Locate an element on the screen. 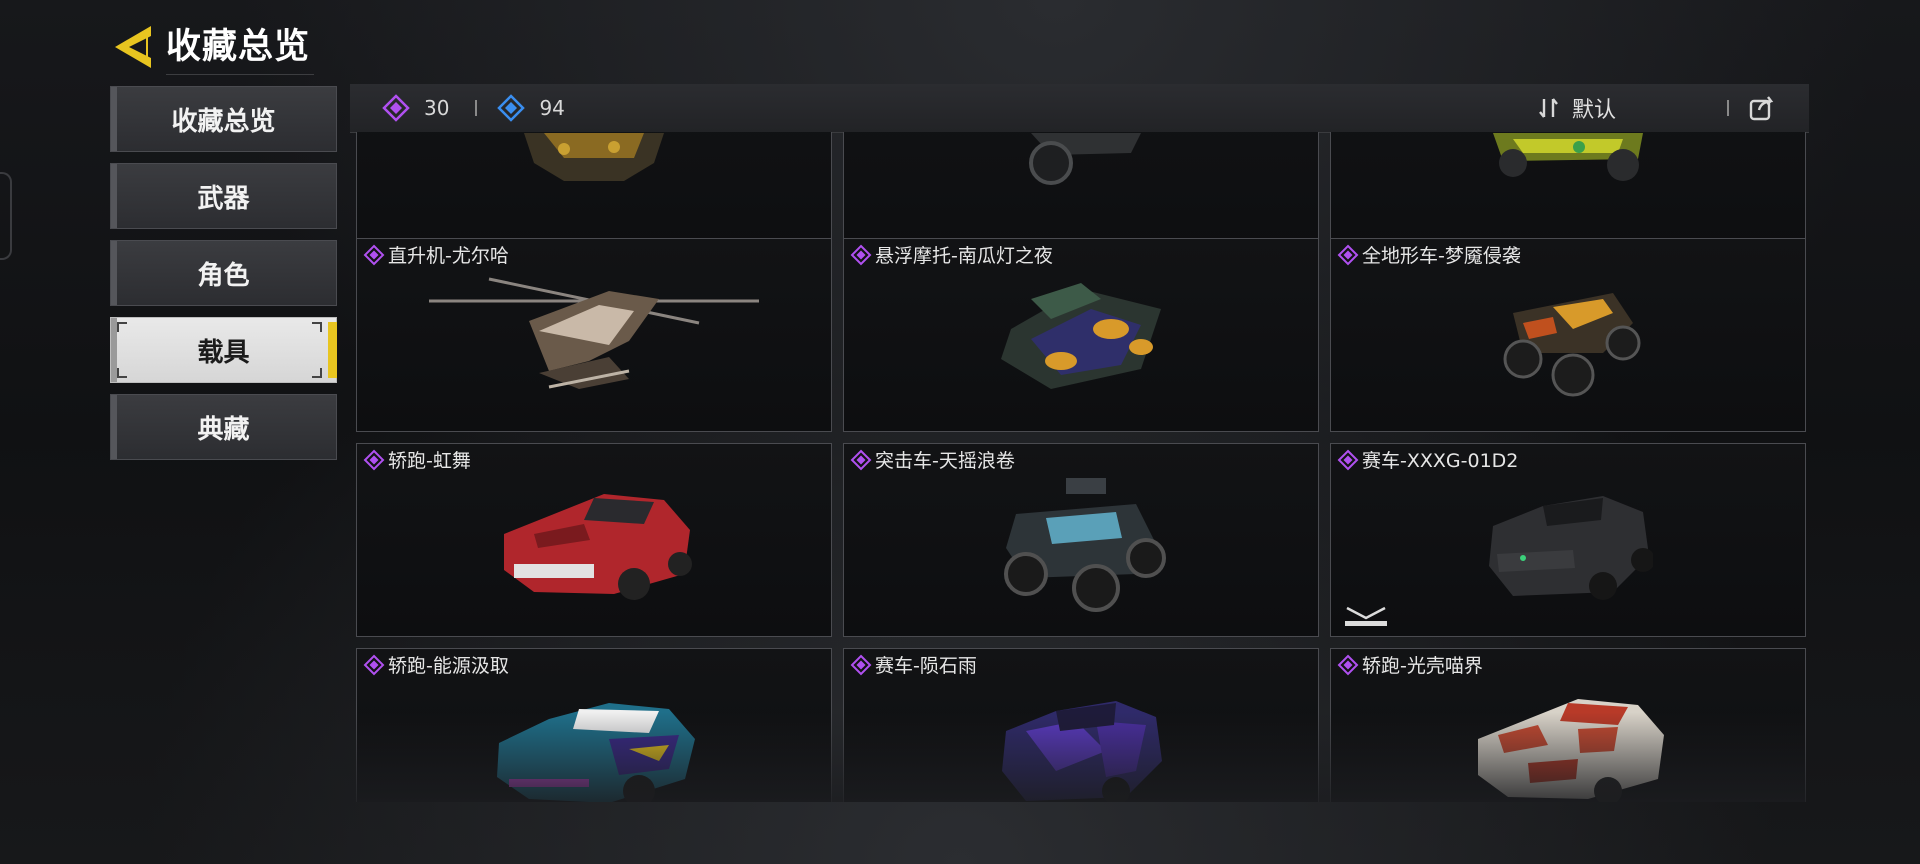  sidebar-item-overview: 收藏总览 is located at coordinates (223, 119).